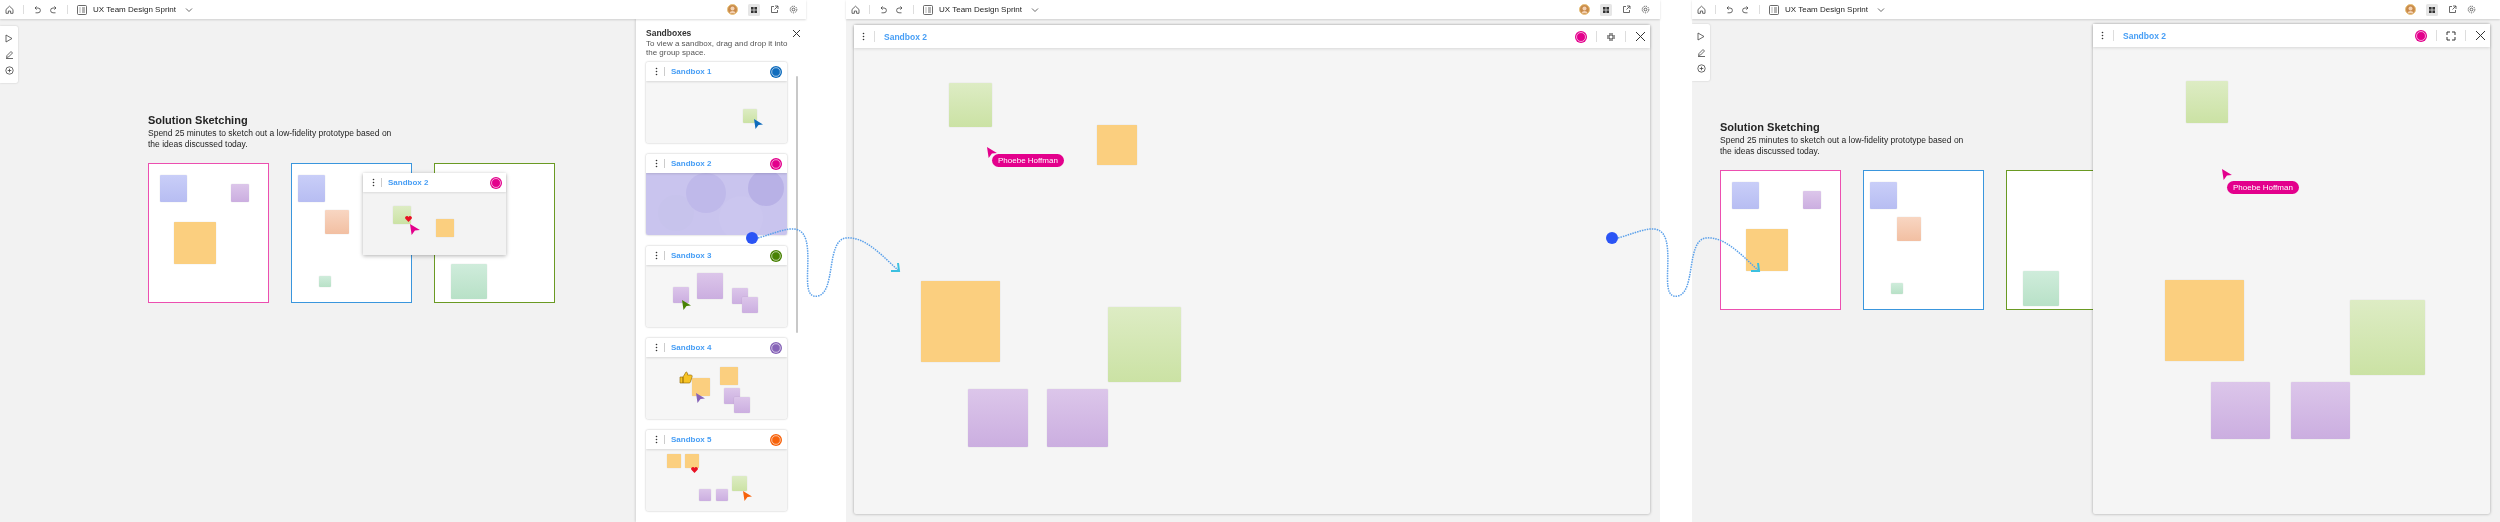  Describe the element at coordinates (434, 214) in the screenshot. I see `sandbox-preview-card: Sandbox 2` at that location.